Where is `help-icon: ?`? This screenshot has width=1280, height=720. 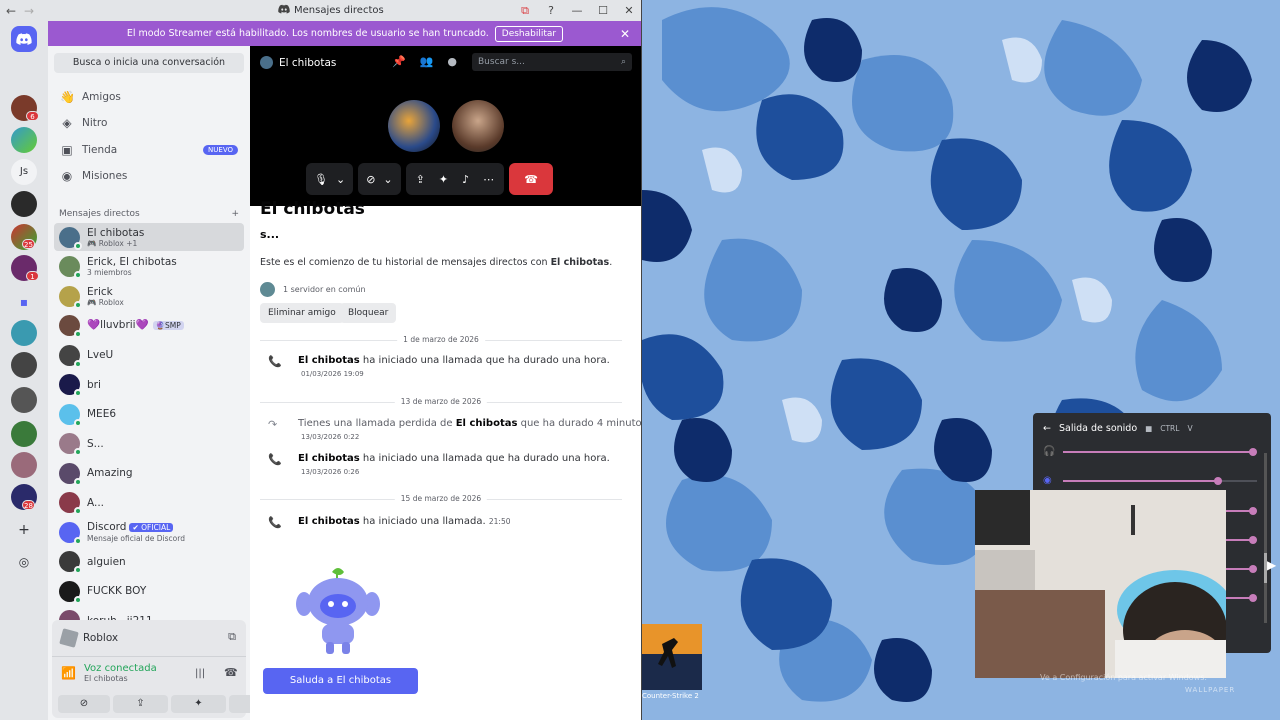
help-icon: ? is located at coordinates (551, 10).